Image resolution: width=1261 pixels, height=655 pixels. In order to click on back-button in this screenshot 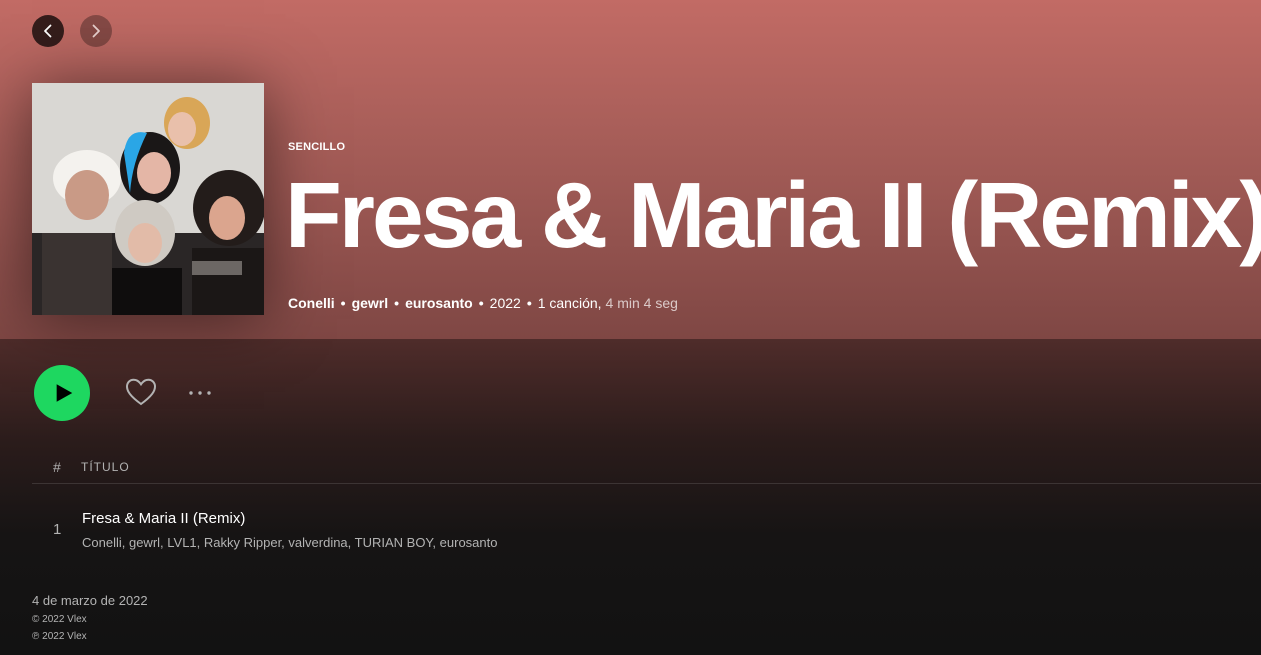, I will do `click(48, 31)`.